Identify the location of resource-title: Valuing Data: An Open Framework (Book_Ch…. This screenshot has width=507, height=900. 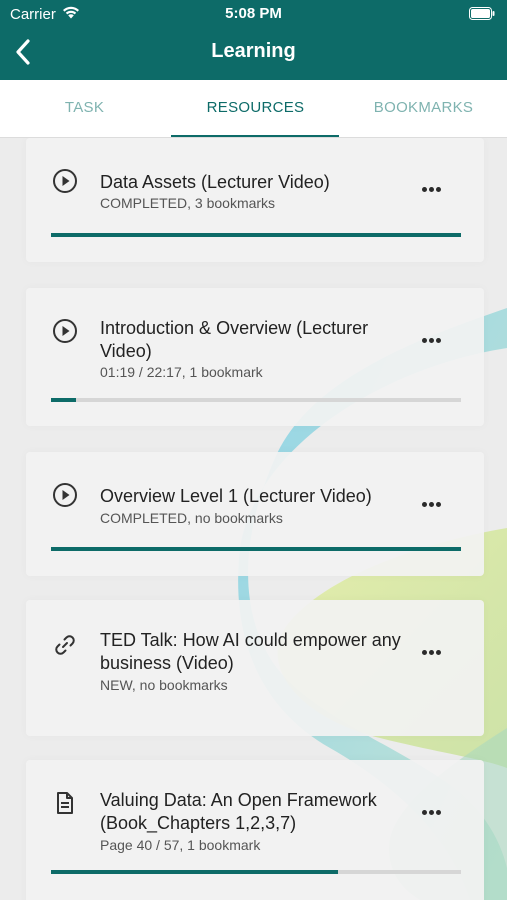
(238, 811).